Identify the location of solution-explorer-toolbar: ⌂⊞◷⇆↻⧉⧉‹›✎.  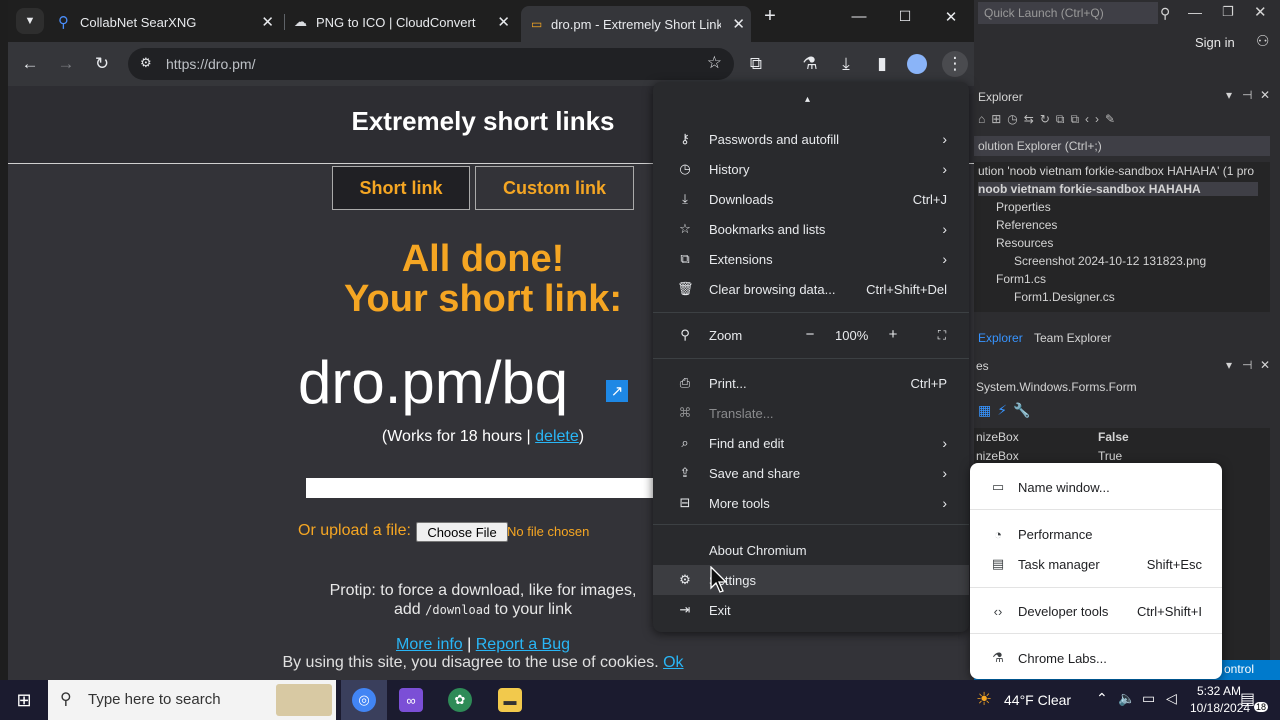
(1126, 122).